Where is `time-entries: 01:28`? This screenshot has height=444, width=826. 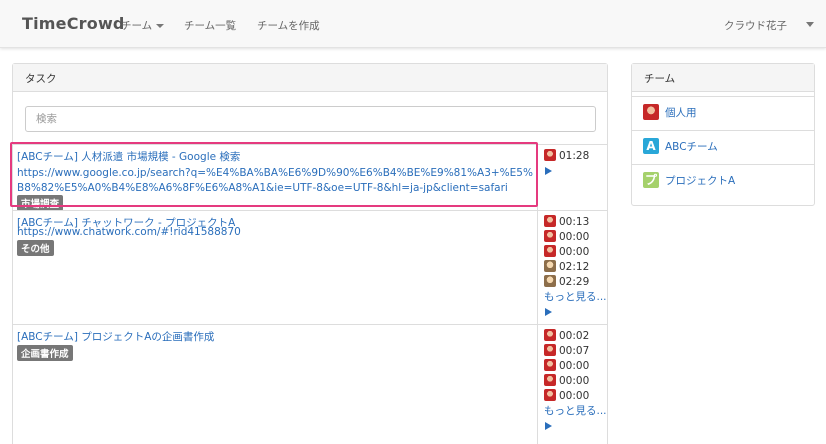 time-entries: 01:28 is located at coordinates (566, 162).